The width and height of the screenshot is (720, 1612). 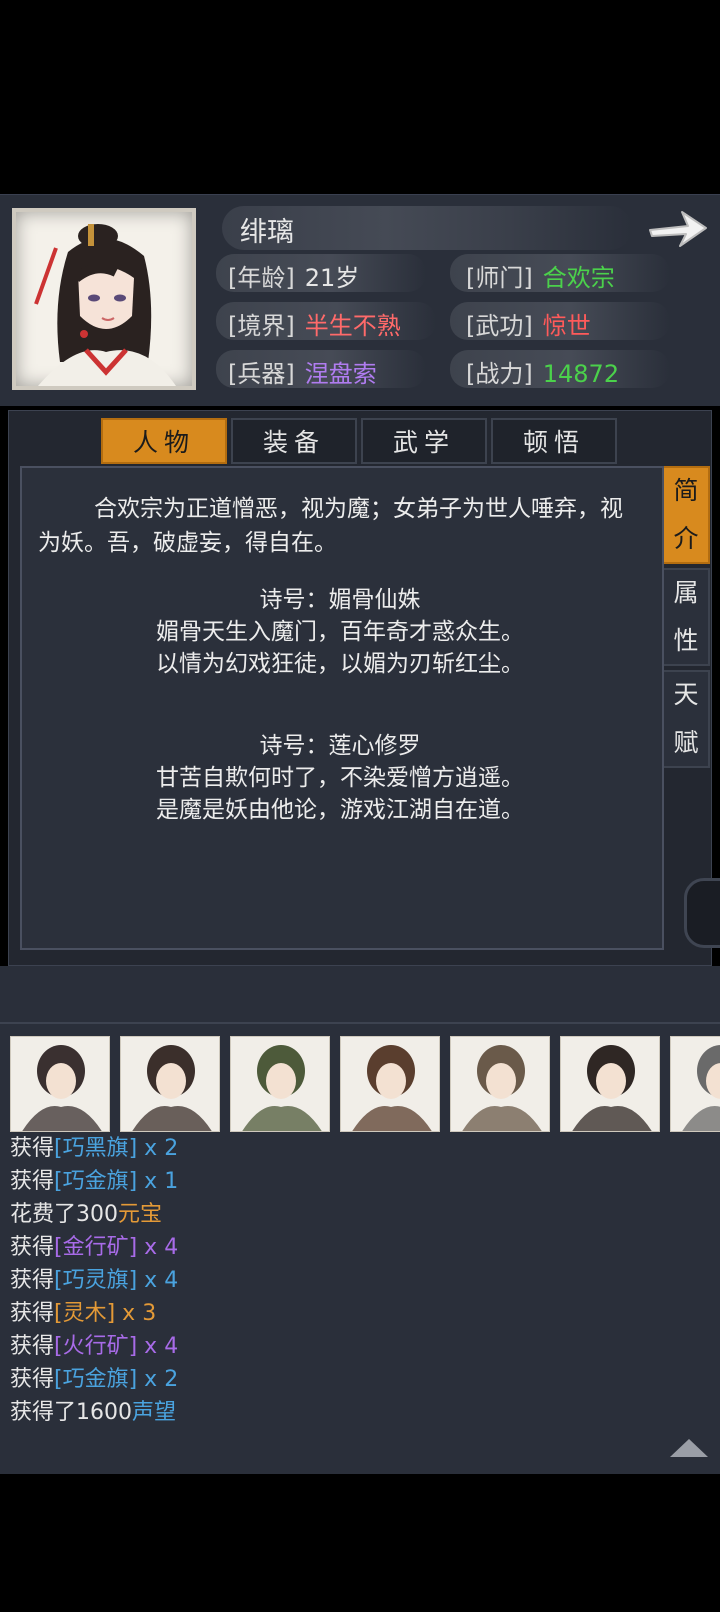 I want to click on side-tab-char: 简, so click(x=686, y=490).